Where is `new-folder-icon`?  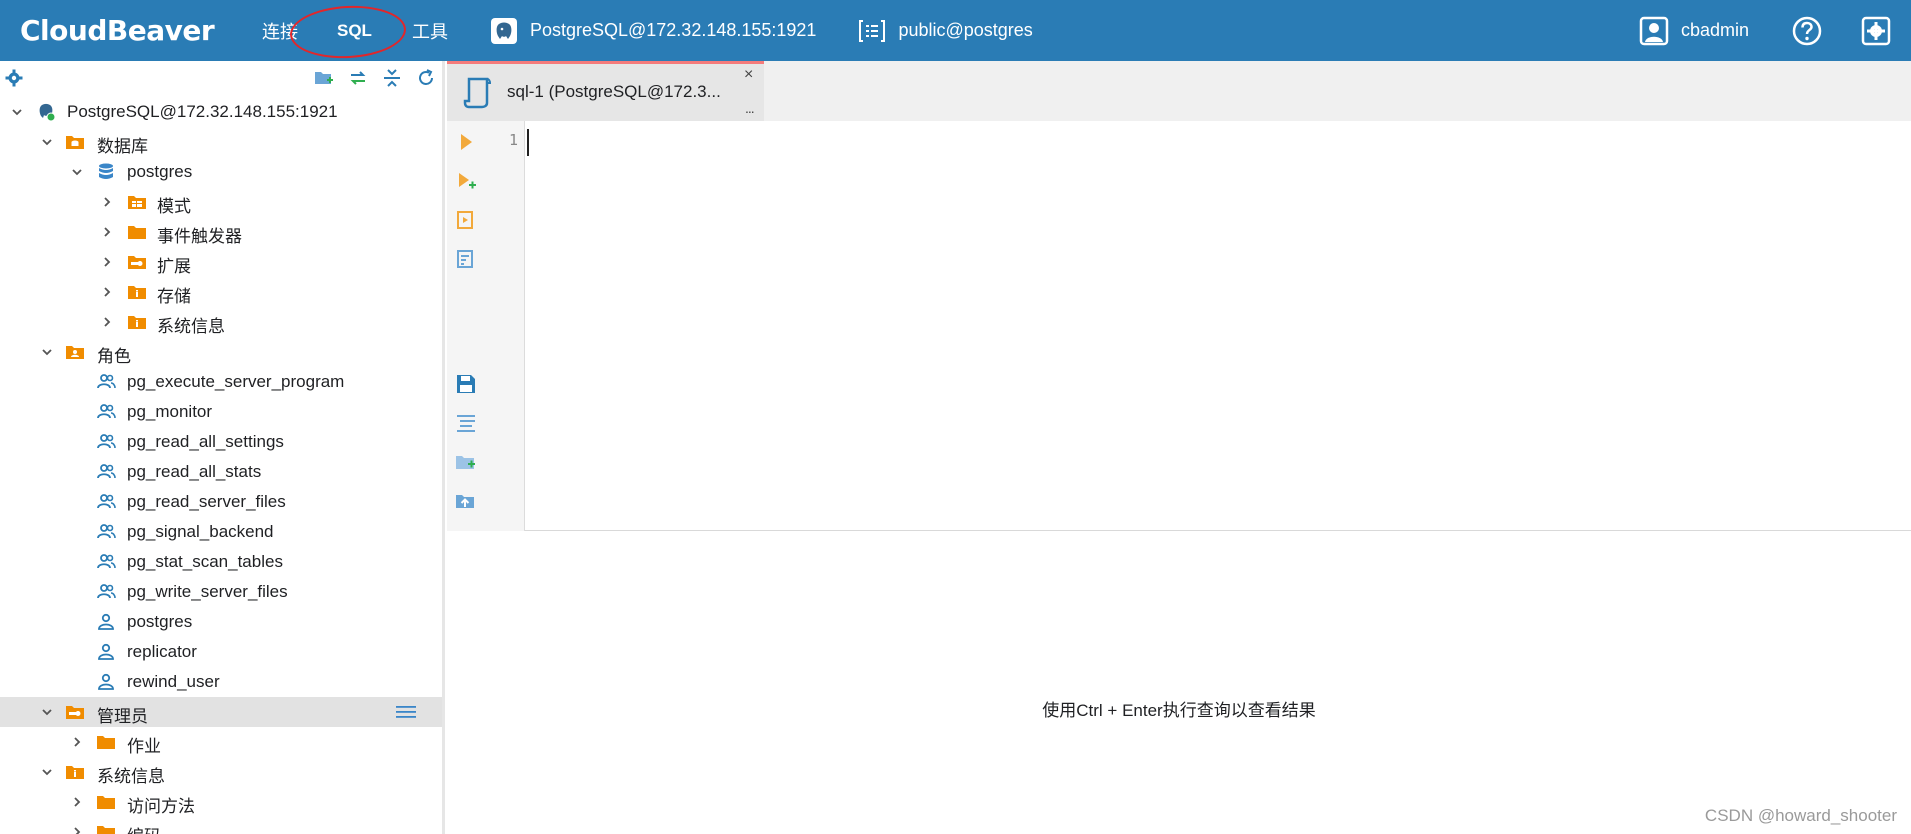
new-folder-icon is located at coordinates (324, 78).